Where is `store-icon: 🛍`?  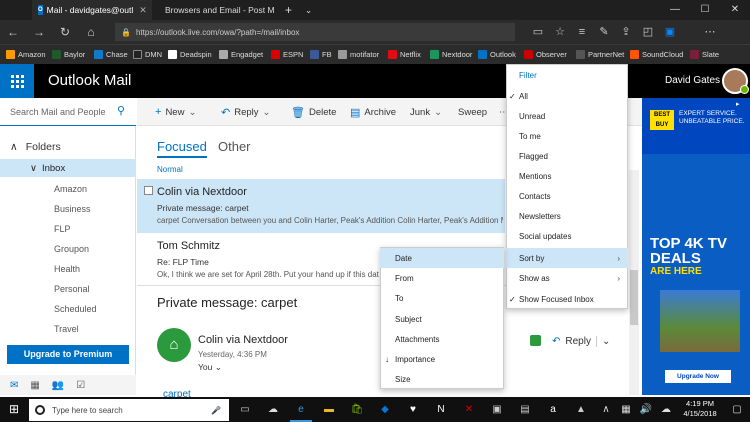 store-icon: 🛍 is located at coordinates (357, 409).